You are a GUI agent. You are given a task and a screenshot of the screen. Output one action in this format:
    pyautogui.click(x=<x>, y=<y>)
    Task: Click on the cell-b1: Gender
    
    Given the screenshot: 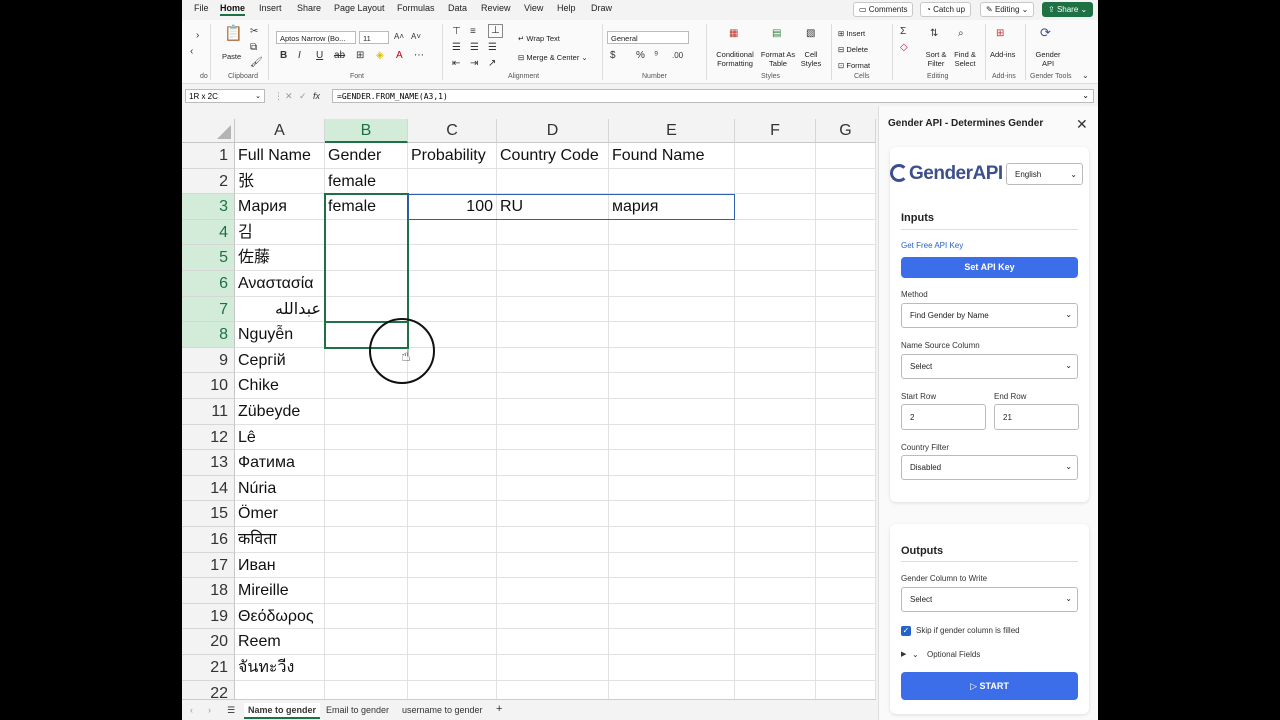 What is the action you would take?
    pyautogui.click(x=366, y=156)
    